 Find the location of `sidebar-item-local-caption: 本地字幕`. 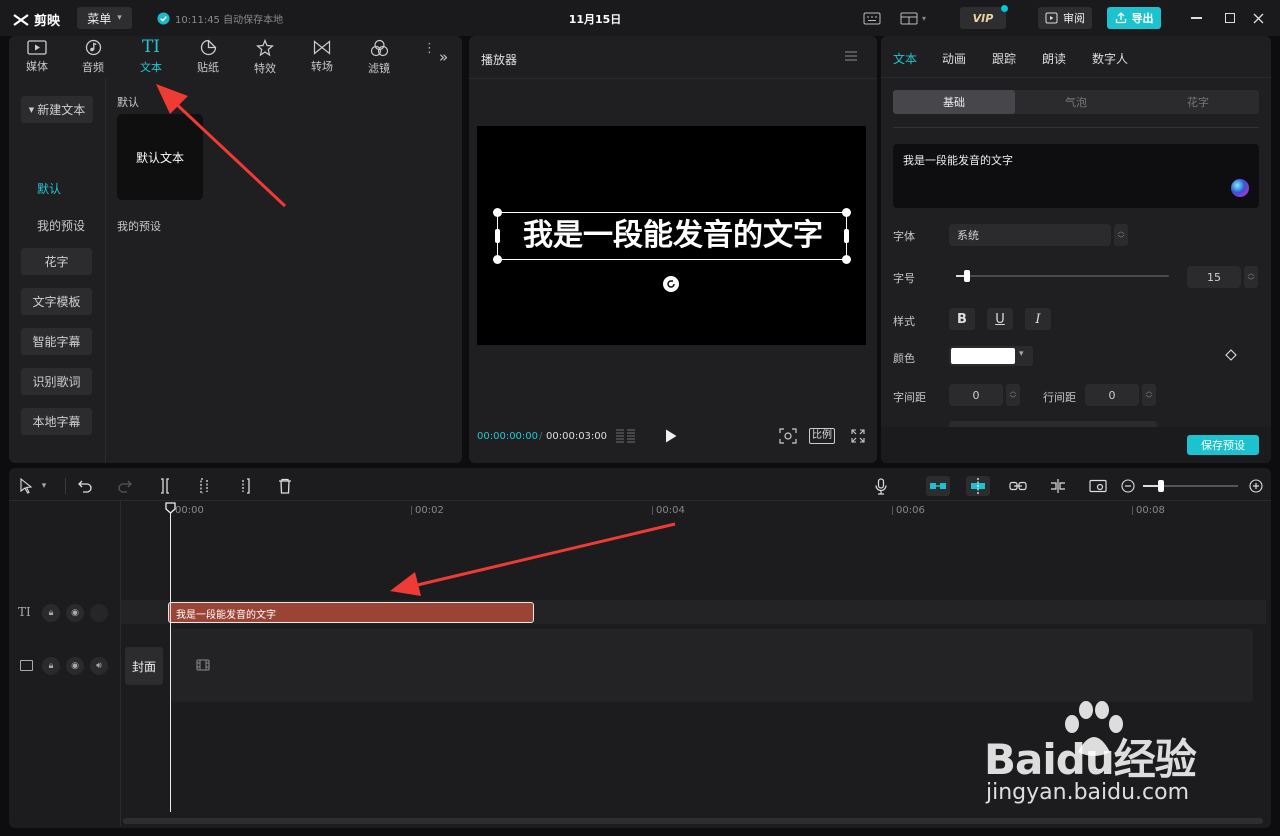

sidebar-item-local-caption: 本地字幕 is located at coordinates (56, 421).